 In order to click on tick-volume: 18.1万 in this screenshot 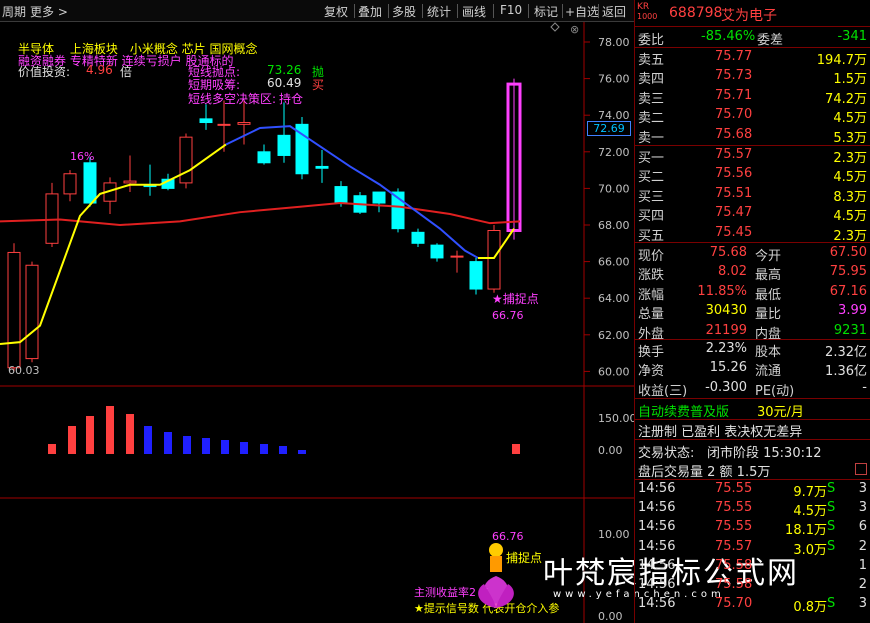, I will do `click(806, 531)`.